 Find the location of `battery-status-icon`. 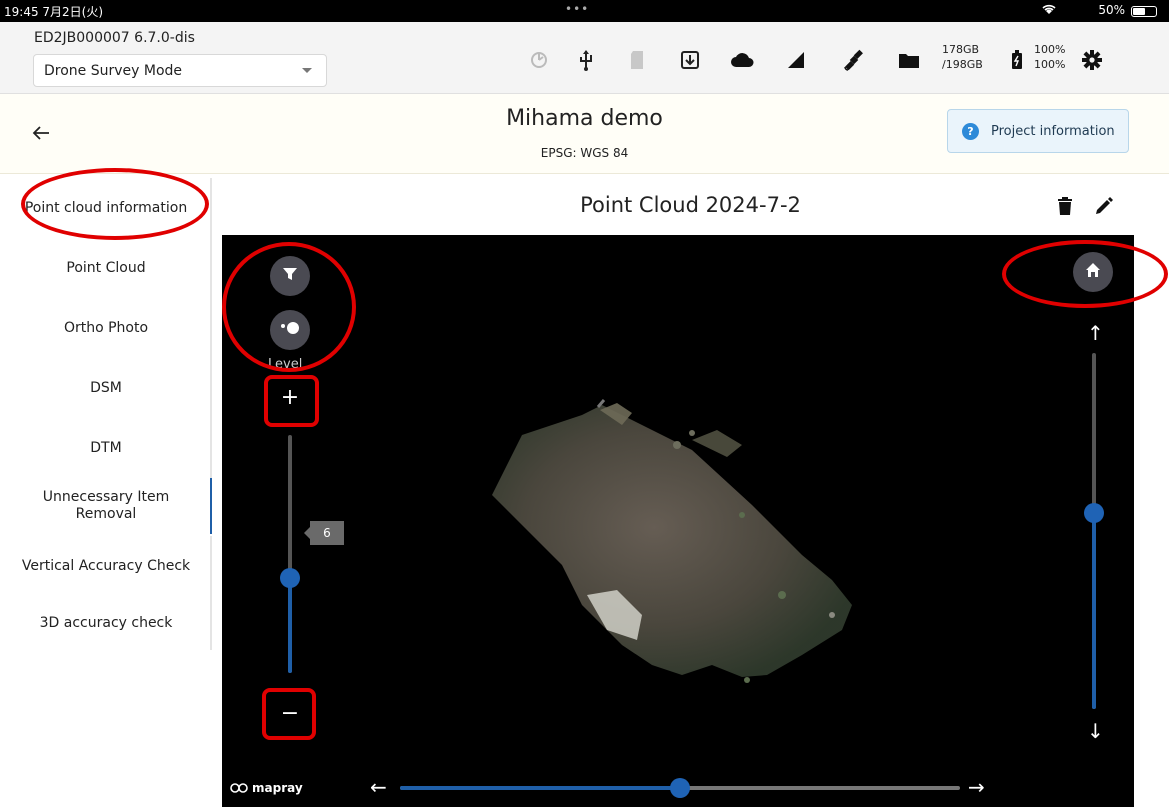

battery-status-icon is located at coordinates (1144, 11).